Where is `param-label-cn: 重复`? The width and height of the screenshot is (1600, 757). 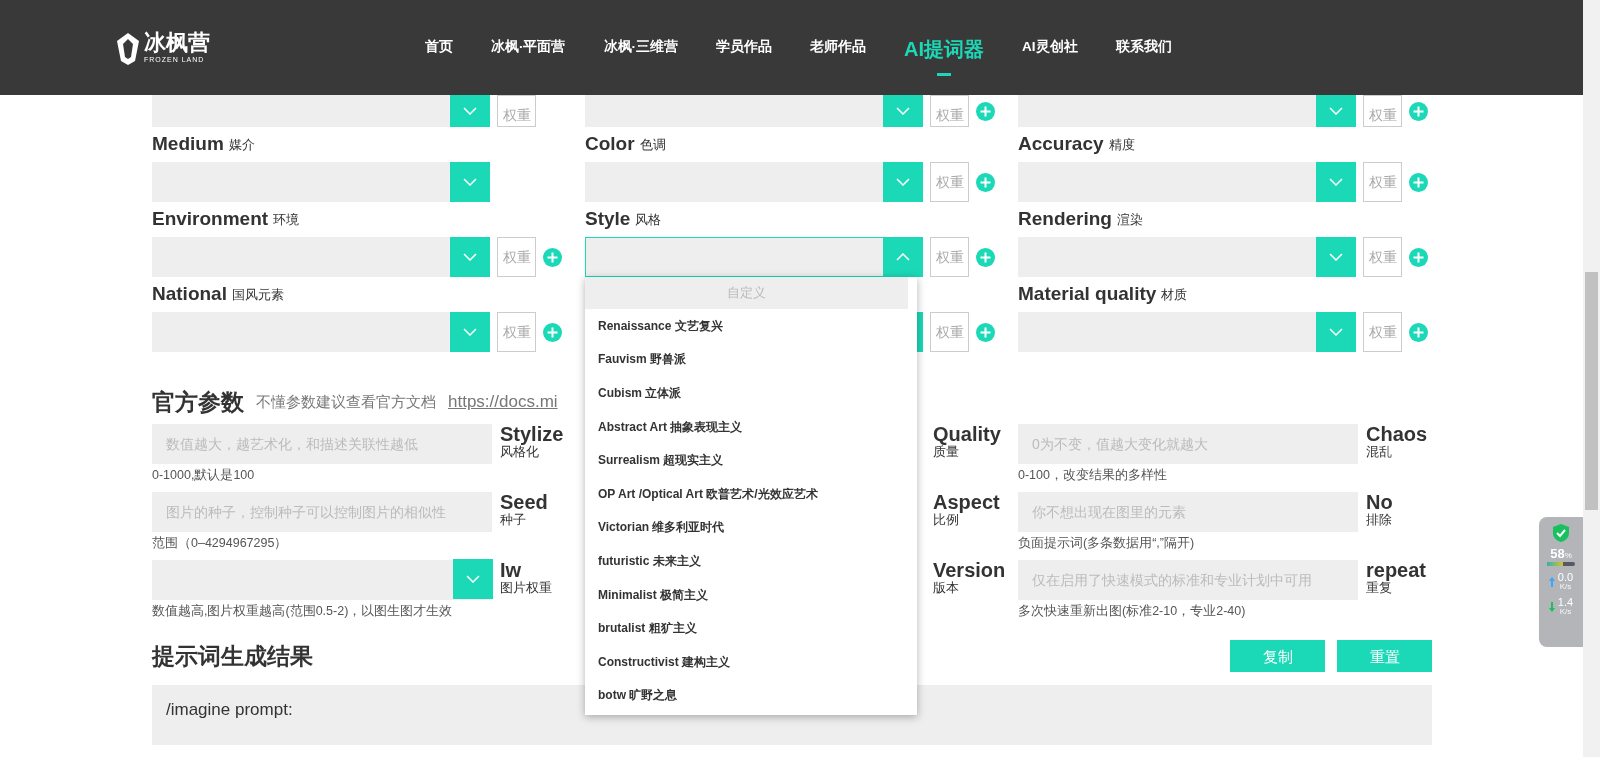 param-label-cn: 重复 is located at coordinates (1379, 588).